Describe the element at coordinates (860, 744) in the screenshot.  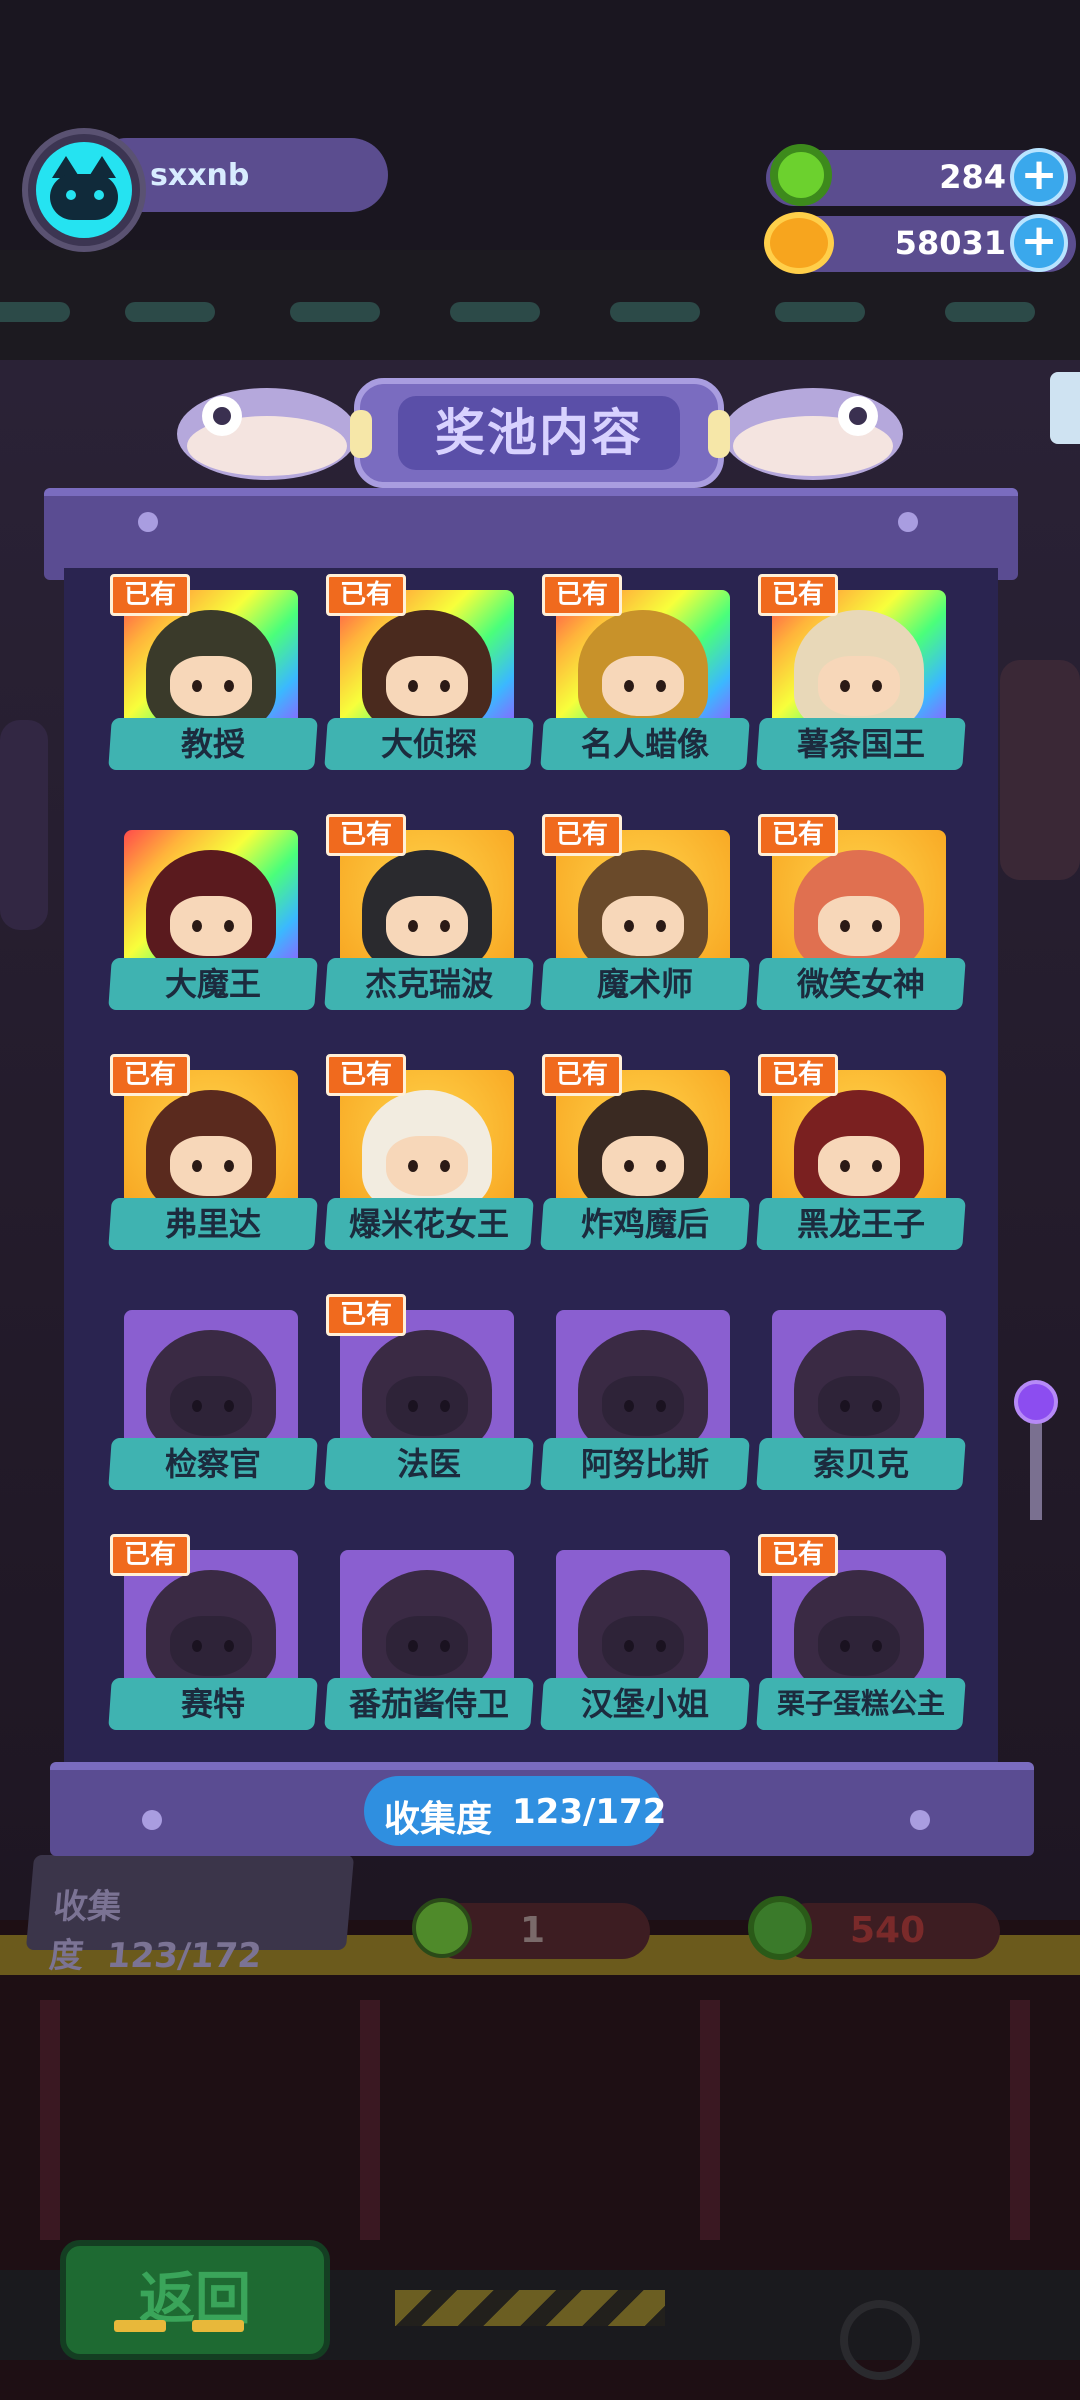
I see `character-name: 薯条国王` at that location.